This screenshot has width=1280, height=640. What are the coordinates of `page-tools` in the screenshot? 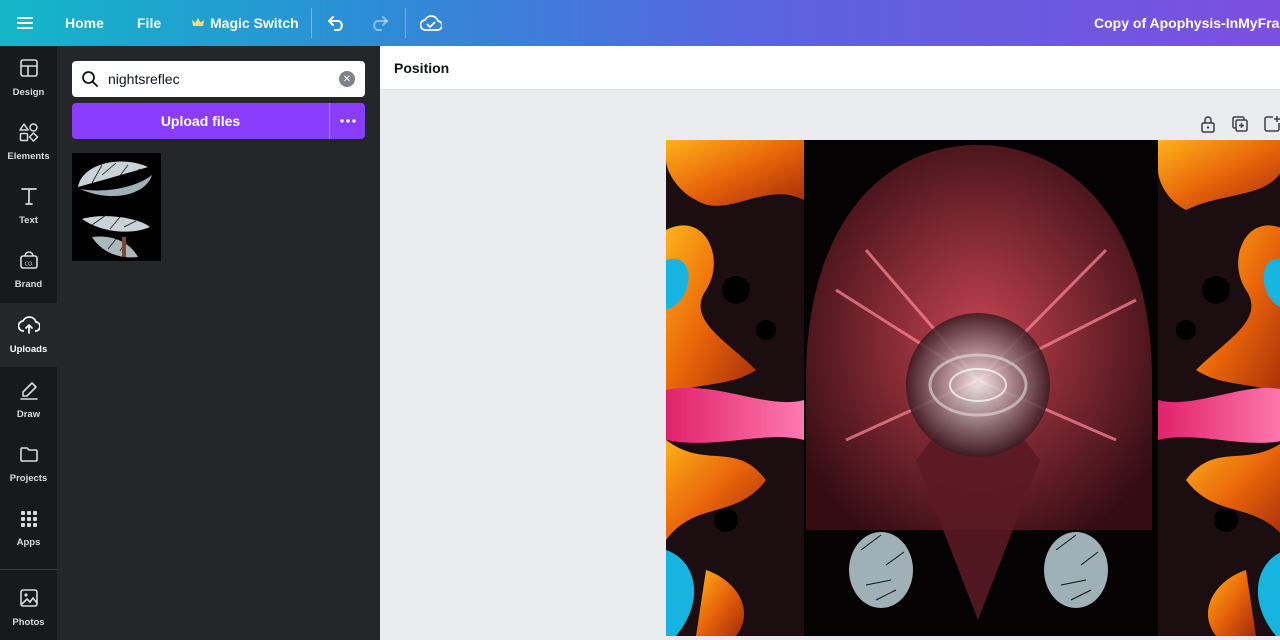 It's located at (1239, 124).